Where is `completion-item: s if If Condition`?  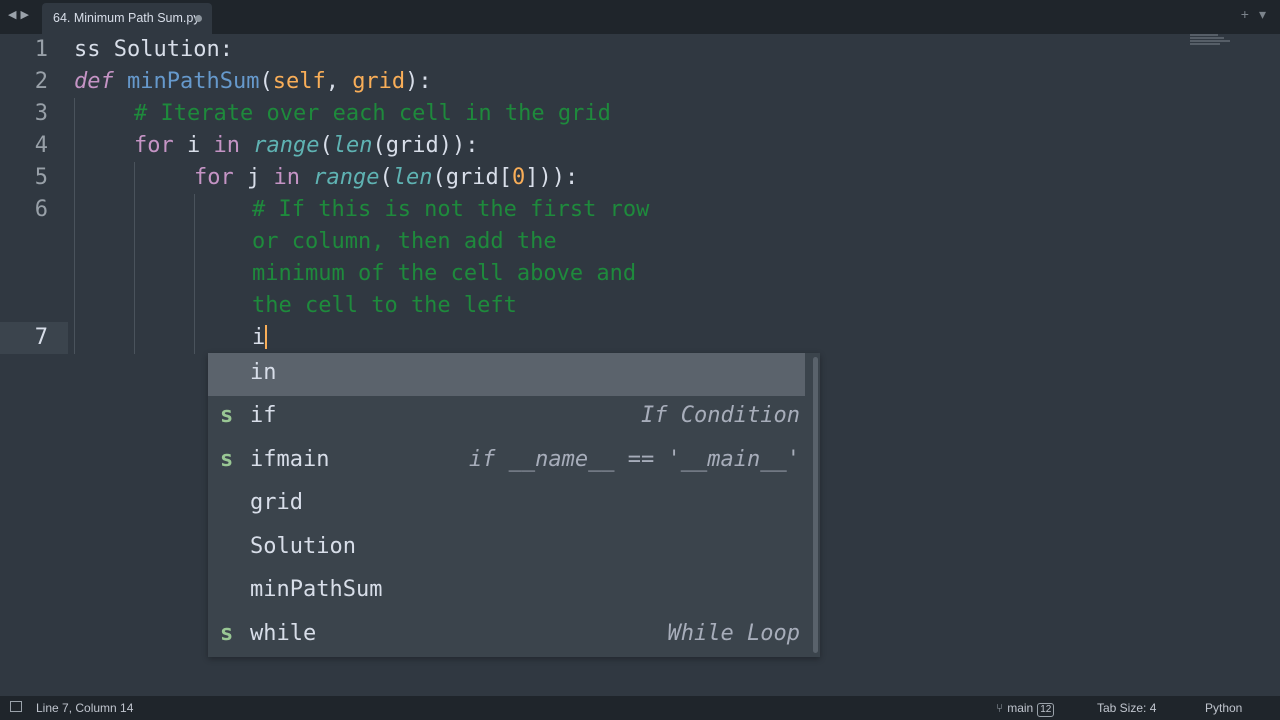 completion-item: s if If Condition is located at coordinates (506, 417).